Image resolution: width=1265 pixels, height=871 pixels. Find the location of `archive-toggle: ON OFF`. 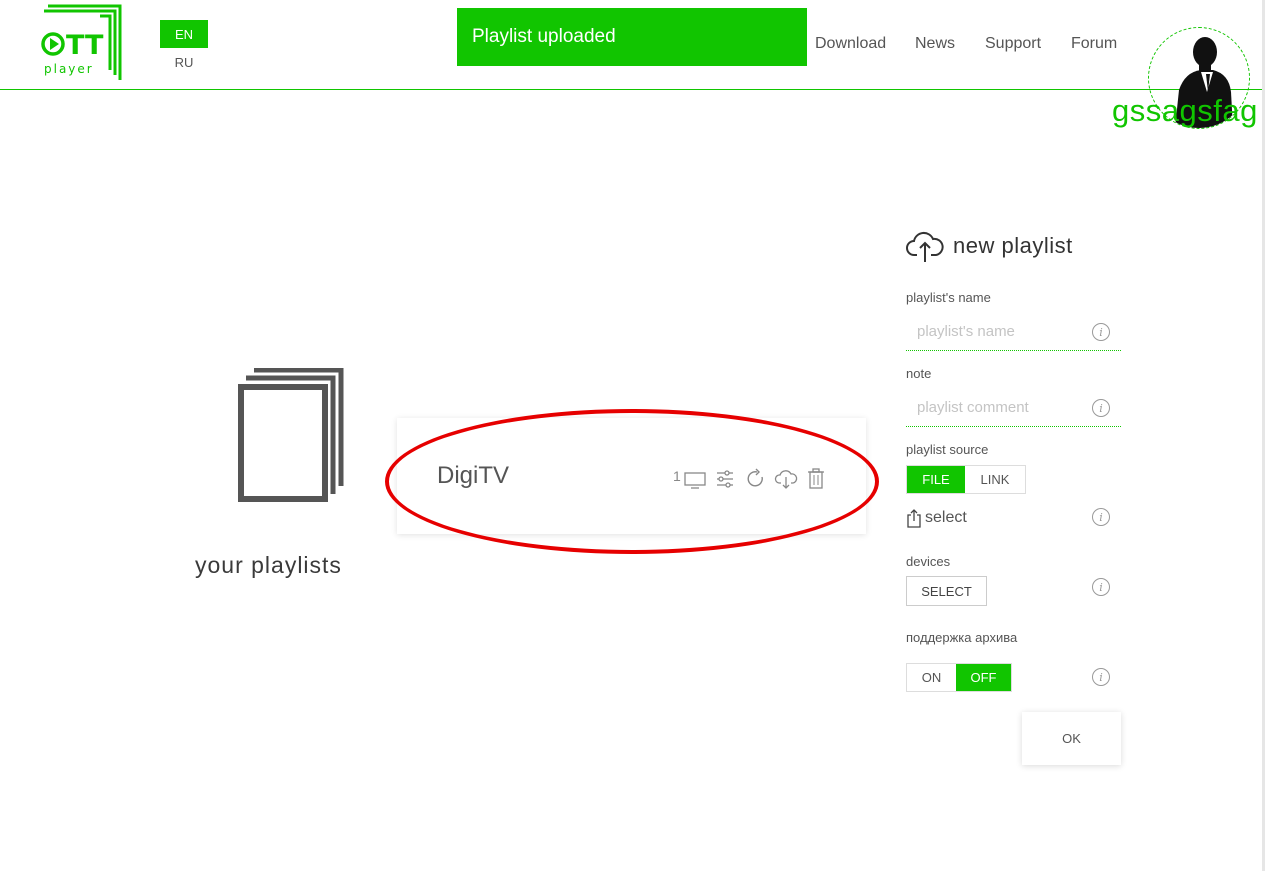

archive-toggle: ON OFF is located at coordinates (959, 677).